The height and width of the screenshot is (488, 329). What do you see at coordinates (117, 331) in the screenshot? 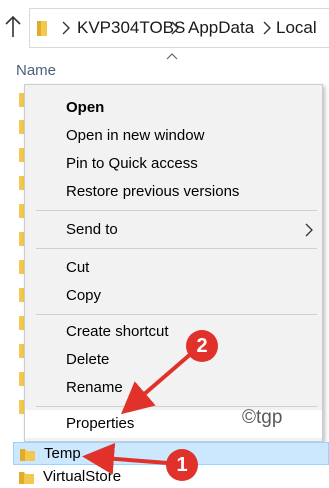
I see `menu-item-label: Create shortcut` at bounding box center [117, 331].